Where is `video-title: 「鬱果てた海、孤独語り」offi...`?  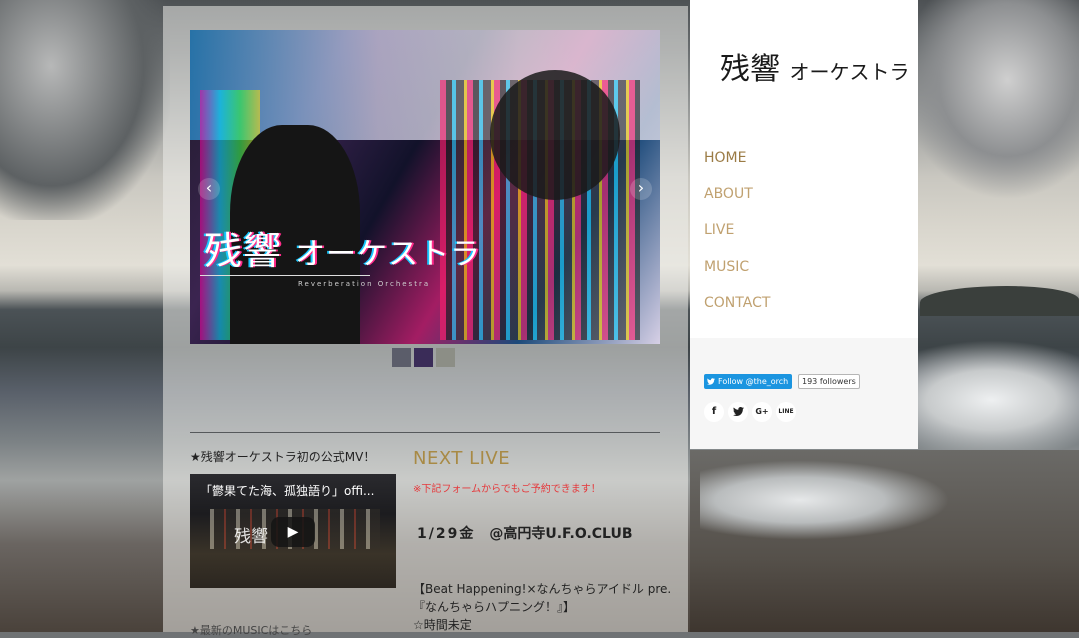
video-title: 「鬱果てた海、孤独語り」offi... is located at coordinates (287, 490).